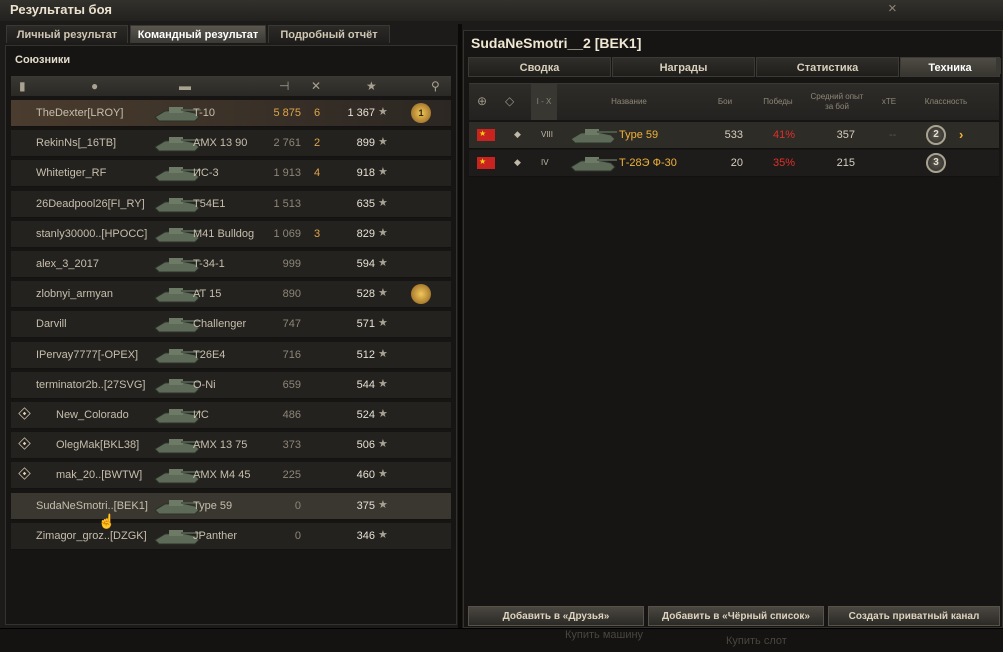 This screenshot has height=652, width=1003. What do you see at coordinates (756, 641) in the screenshot?
I see `buy-slot-ghost: Купить слот` at bounding box center [756, 641].